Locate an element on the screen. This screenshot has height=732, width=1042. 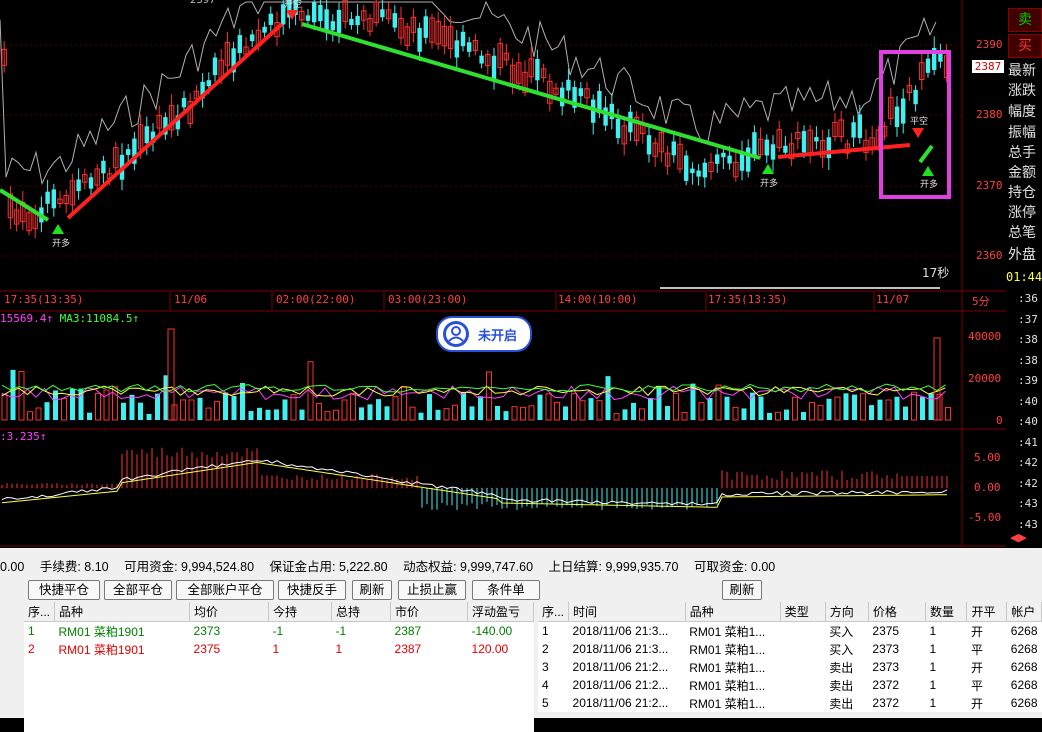
account-withdrawable: 可取资金: 0.00 is located at coordinates (734, 567).